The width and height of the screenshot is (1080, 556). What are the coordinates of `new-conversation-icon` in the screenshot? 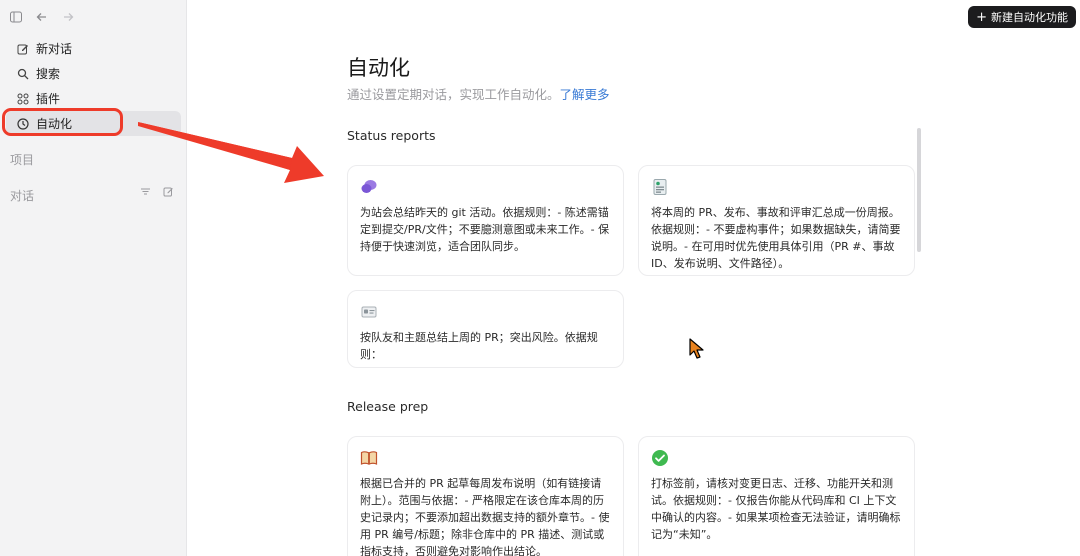 It's located at (168, 193).